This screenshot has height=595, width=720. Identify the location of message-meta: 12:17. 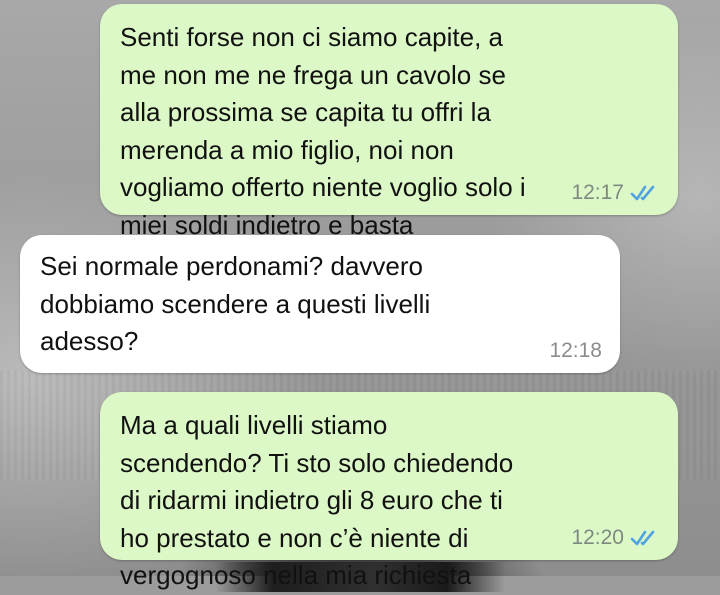
(615, 193).